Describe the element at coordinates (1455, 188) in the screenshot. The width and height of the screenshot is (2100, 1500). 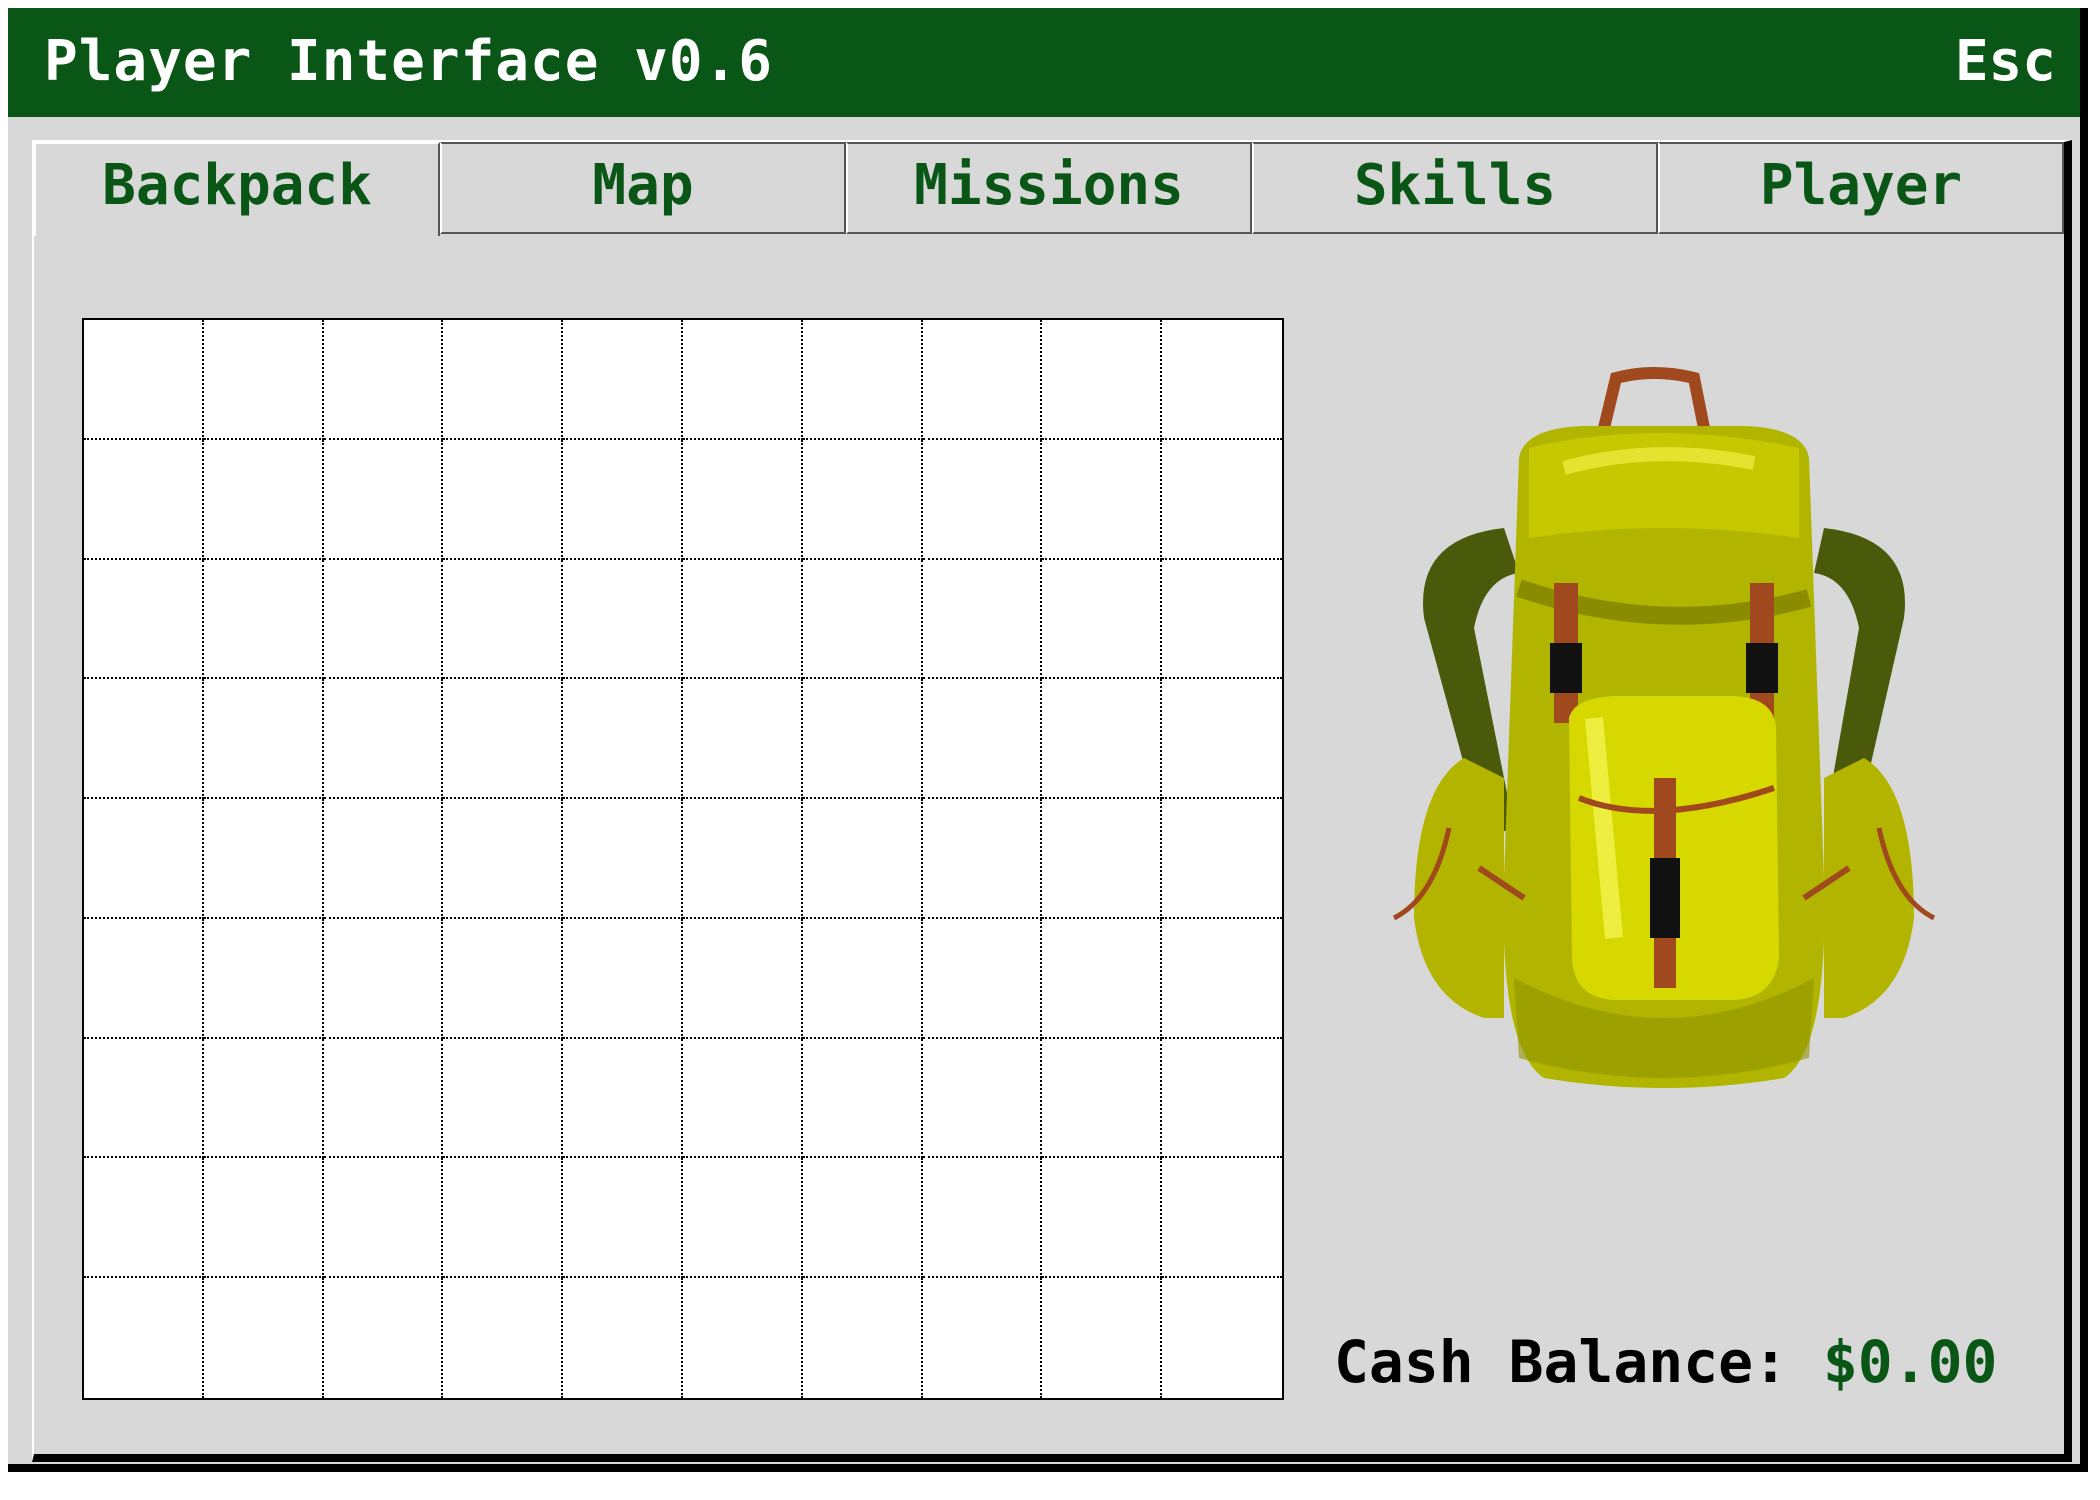
I see `tab-skills: Skills` at that location.